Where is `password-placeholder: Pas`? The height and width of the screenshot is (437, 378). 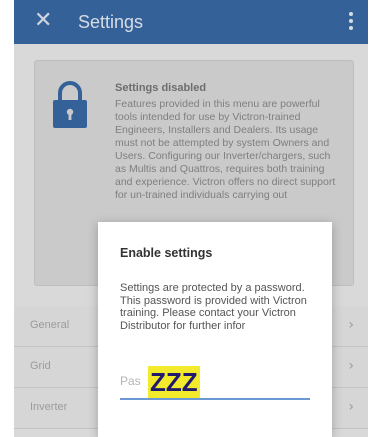
password-placeholder: Pas is located at coordinates (130, 381).